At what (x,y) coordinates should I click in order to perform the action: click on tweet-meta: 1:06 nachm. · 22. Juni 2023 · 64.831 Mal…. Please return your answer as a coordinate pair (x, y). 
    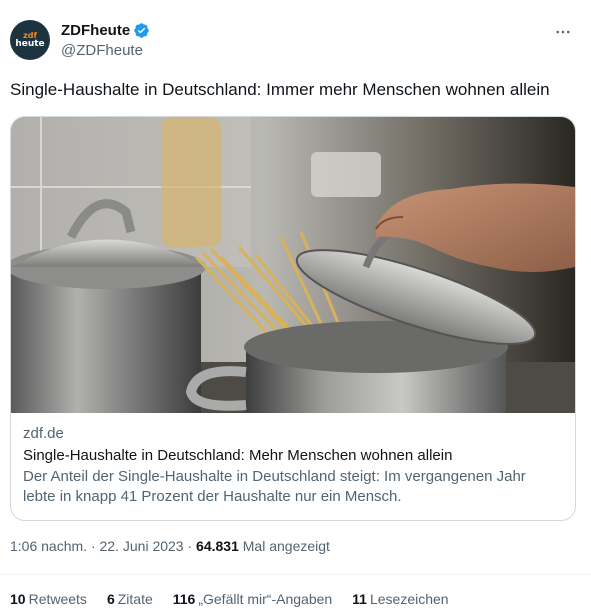
    Looking at the image, I should click on (170, 546).